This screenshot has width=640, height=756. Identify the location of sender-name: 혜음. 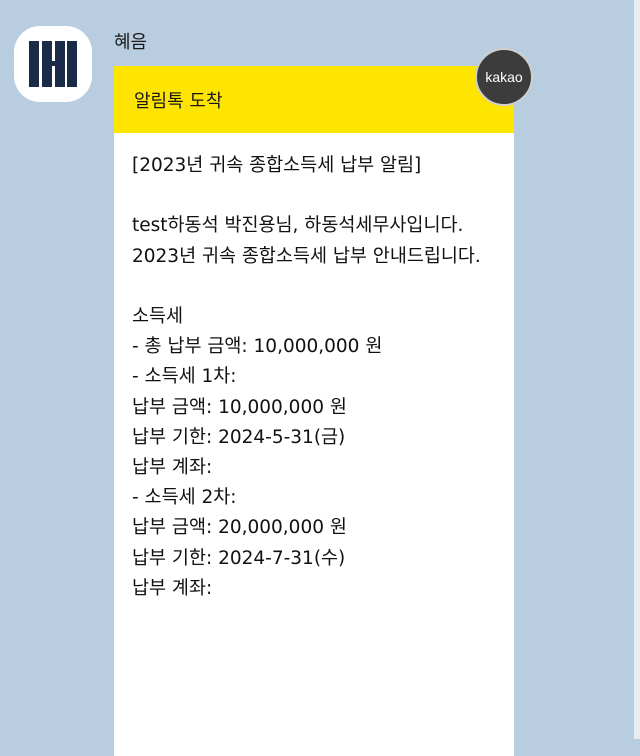
(131, 42).